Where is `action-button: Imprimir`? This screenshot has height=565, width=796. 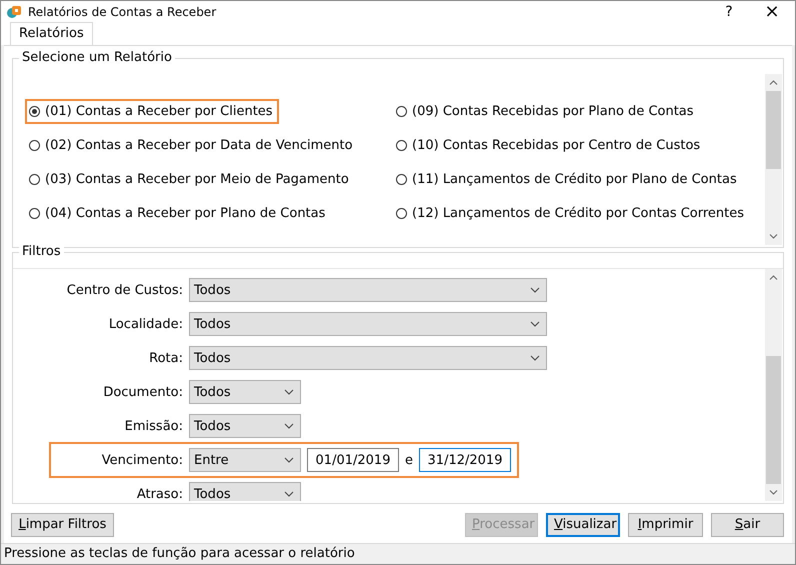
action-button: Imprimir is located at coordinates (665, 524).